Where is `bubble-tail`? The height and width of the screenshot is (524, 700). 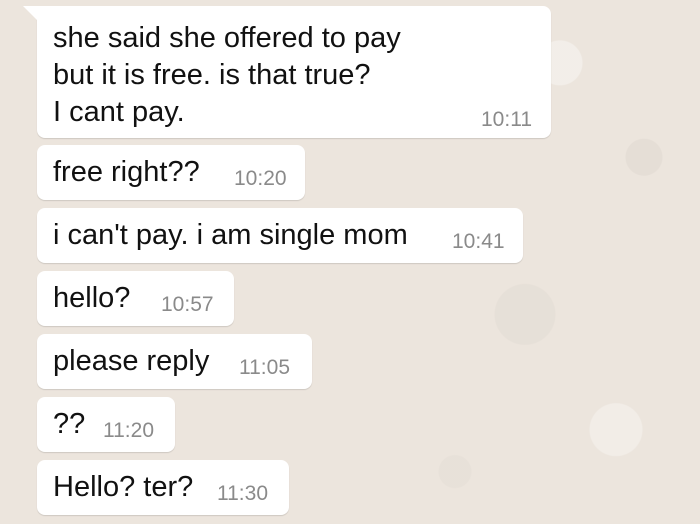
bubble-tail is located at coordinates (30, 13).